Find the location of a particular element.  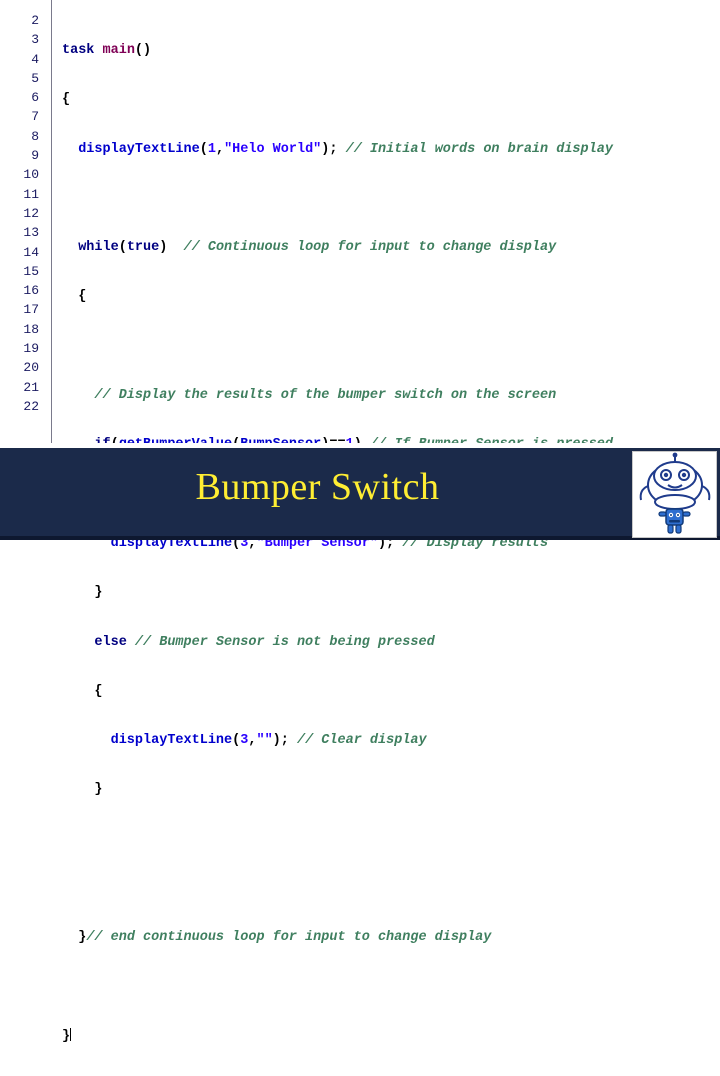

robot-mascot-icon is located at coordinates (674, 494).